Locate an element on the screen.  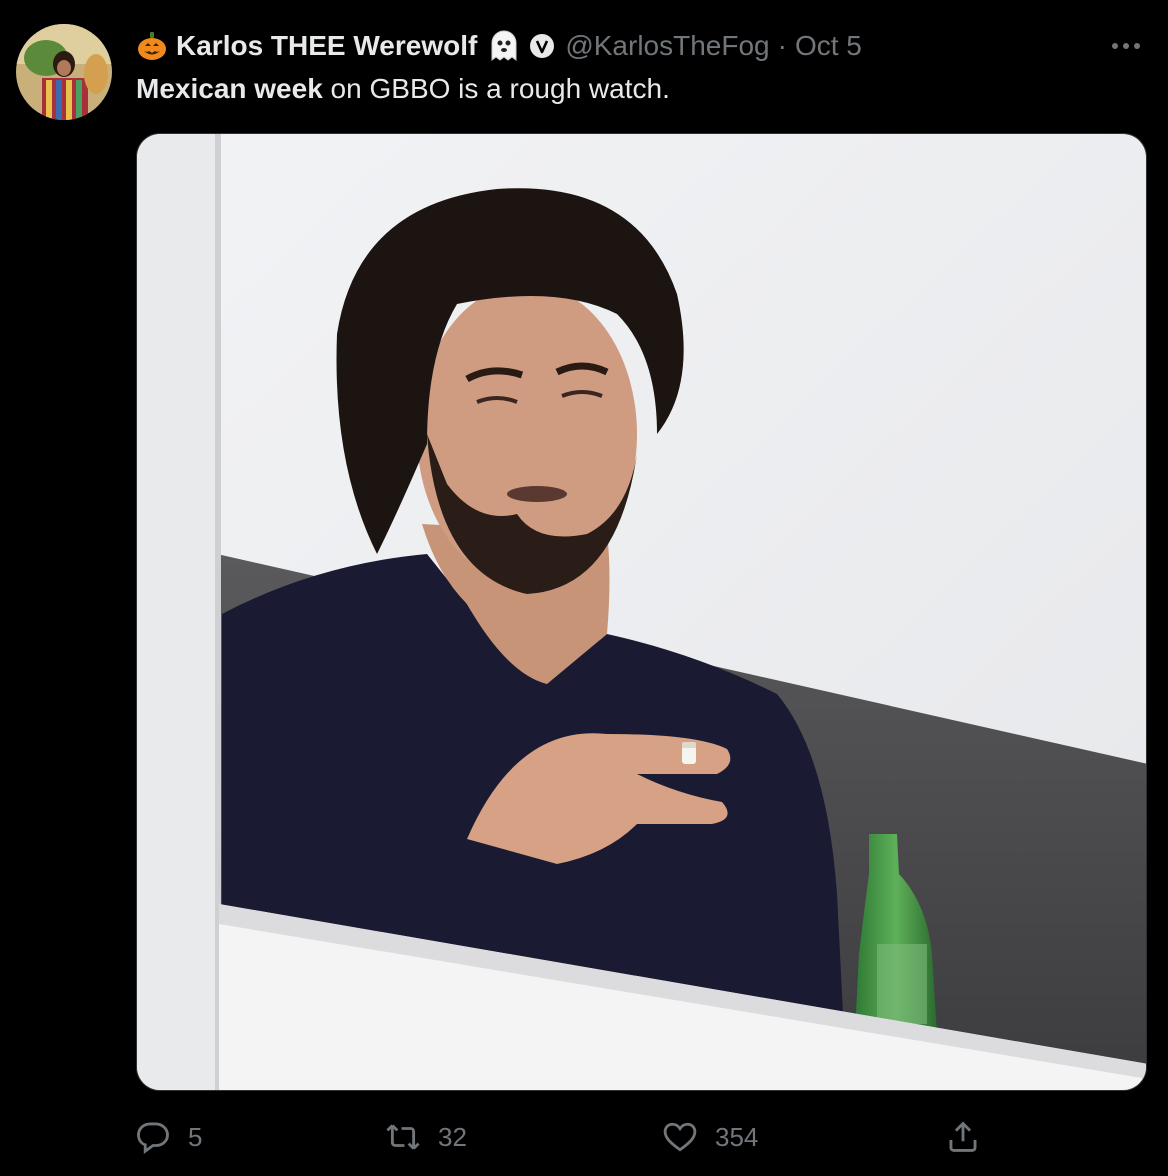
handle: @KarlosTheFog is located at coordinates (667, 46).